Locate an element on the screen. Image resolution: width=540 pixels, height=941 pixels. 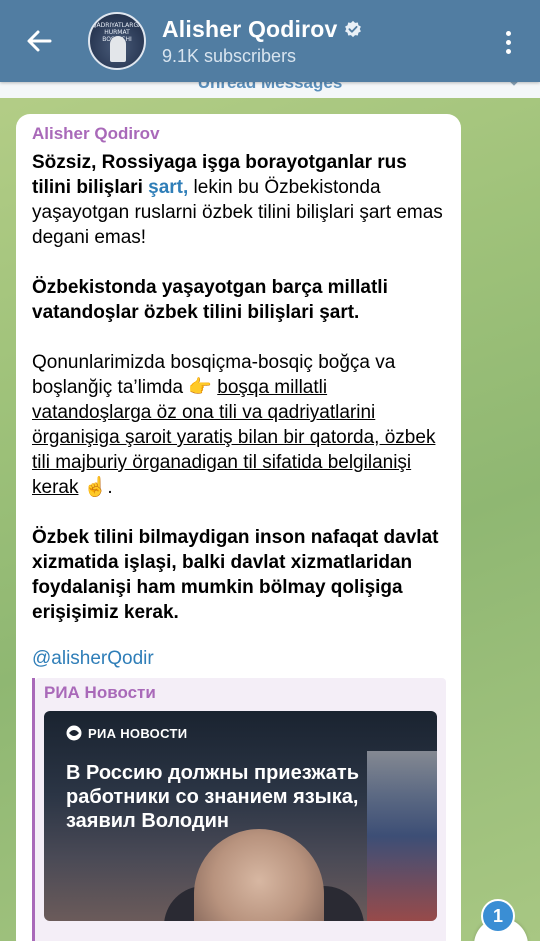
unread-messages-label: Unread Messages is located at coordinates (270, 87).